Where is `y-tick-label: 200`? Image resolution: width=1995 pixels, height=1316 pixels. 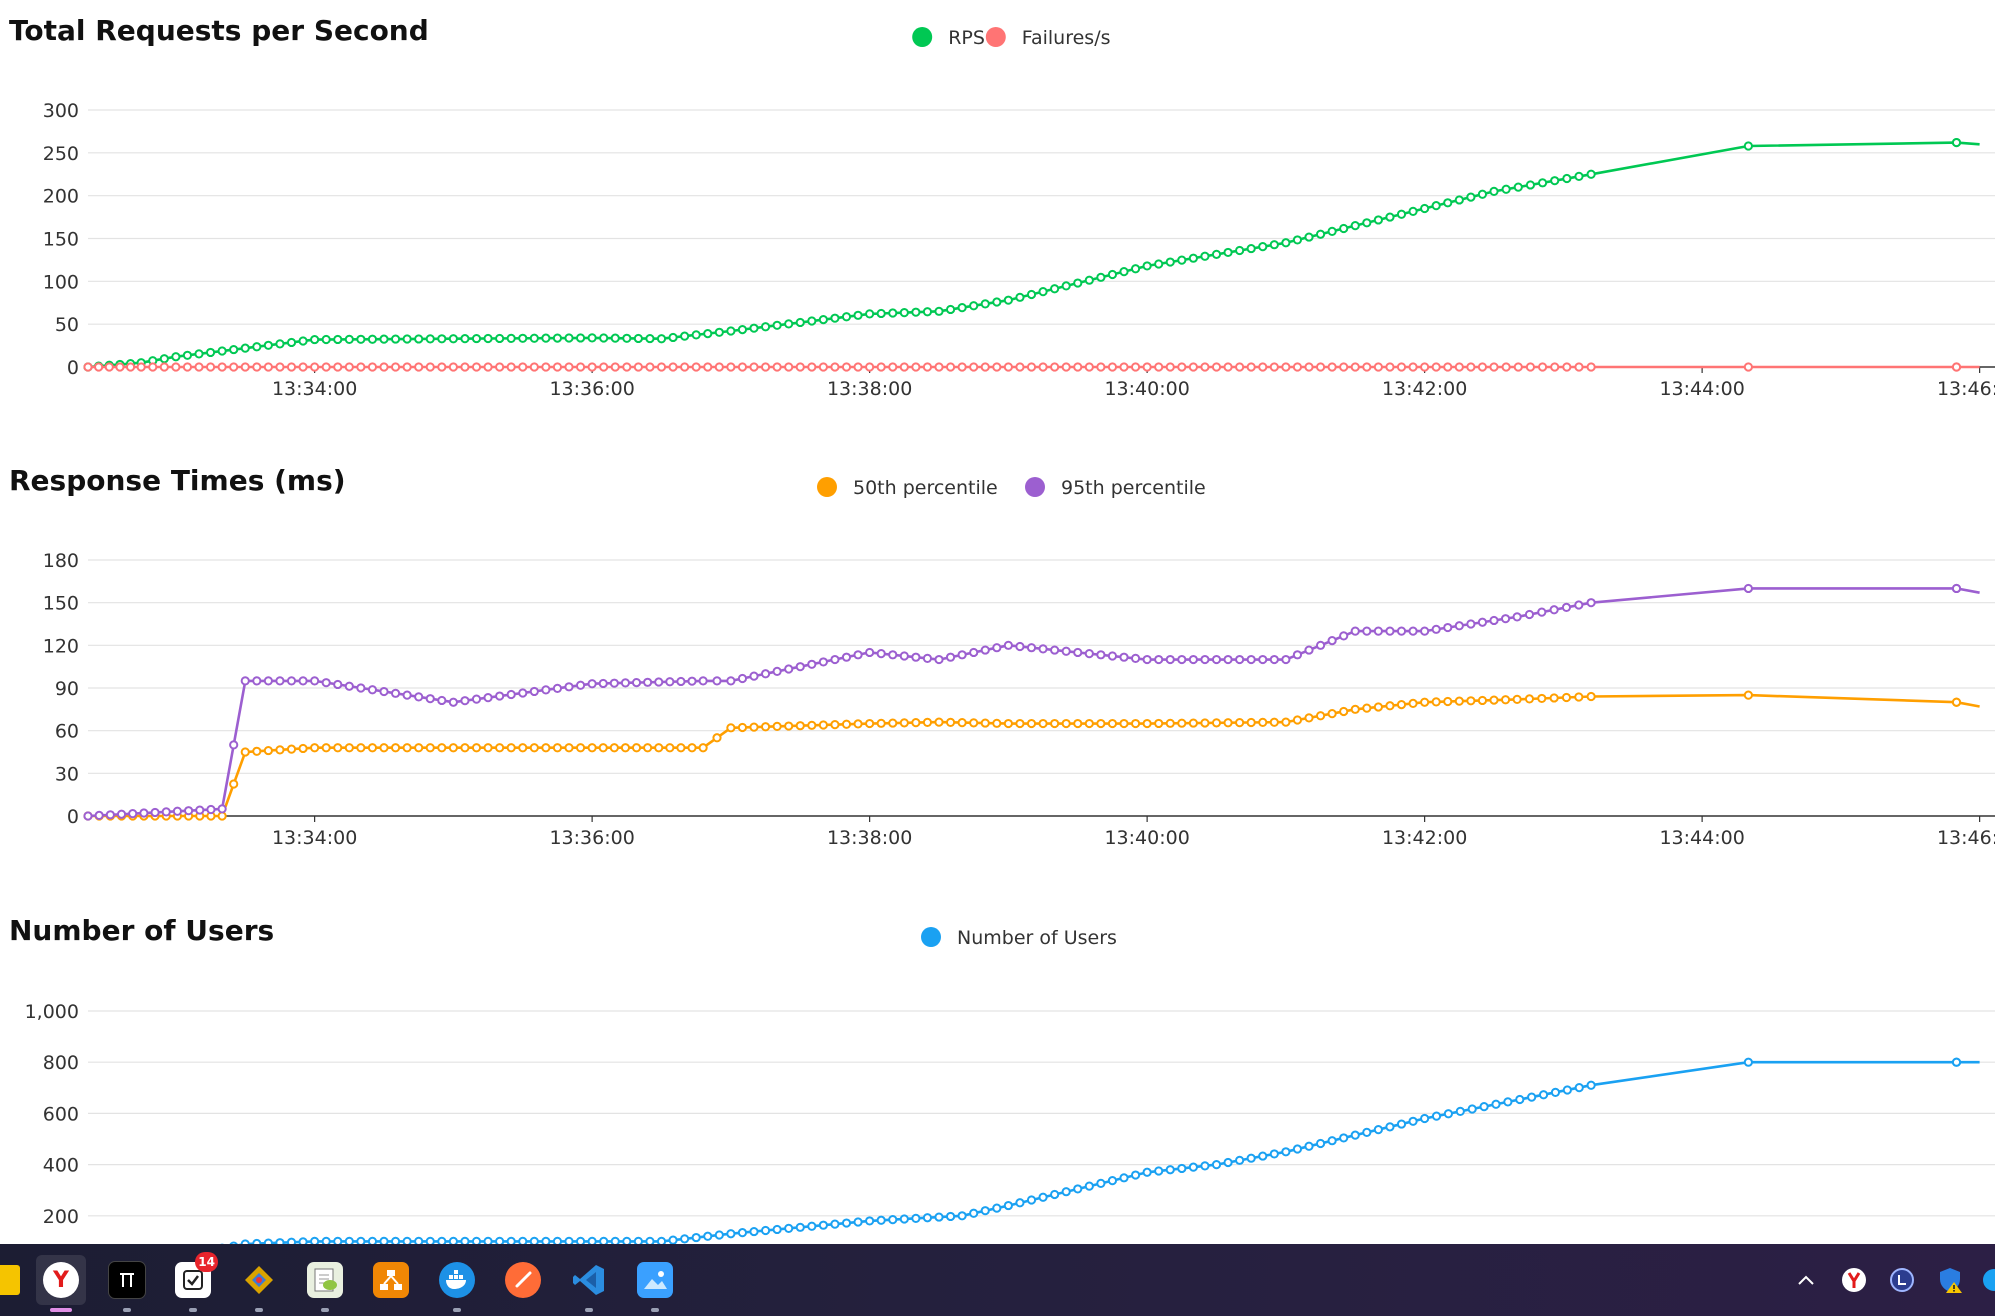 y-tick-label: 200 is located at coordinates (61, 197).